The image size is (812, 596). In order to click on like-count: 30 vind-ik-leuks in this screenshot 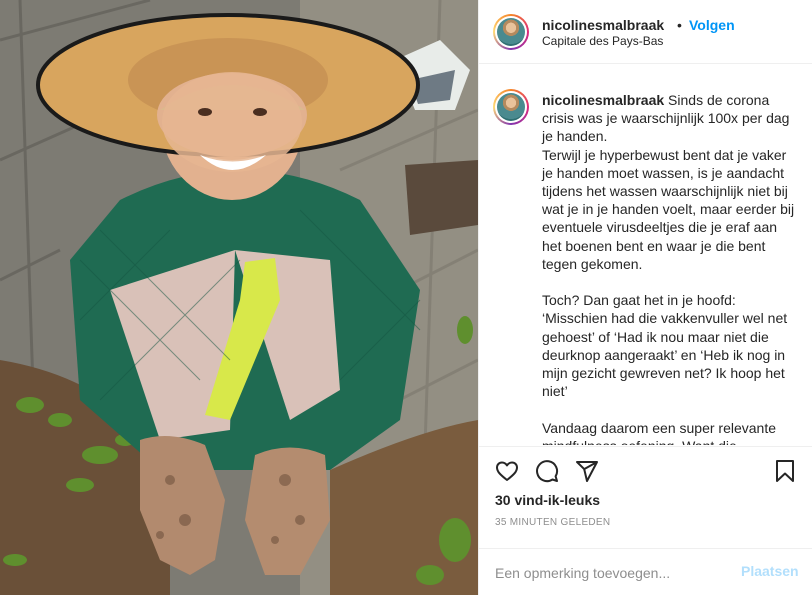, I will do `click(547, 500)`.